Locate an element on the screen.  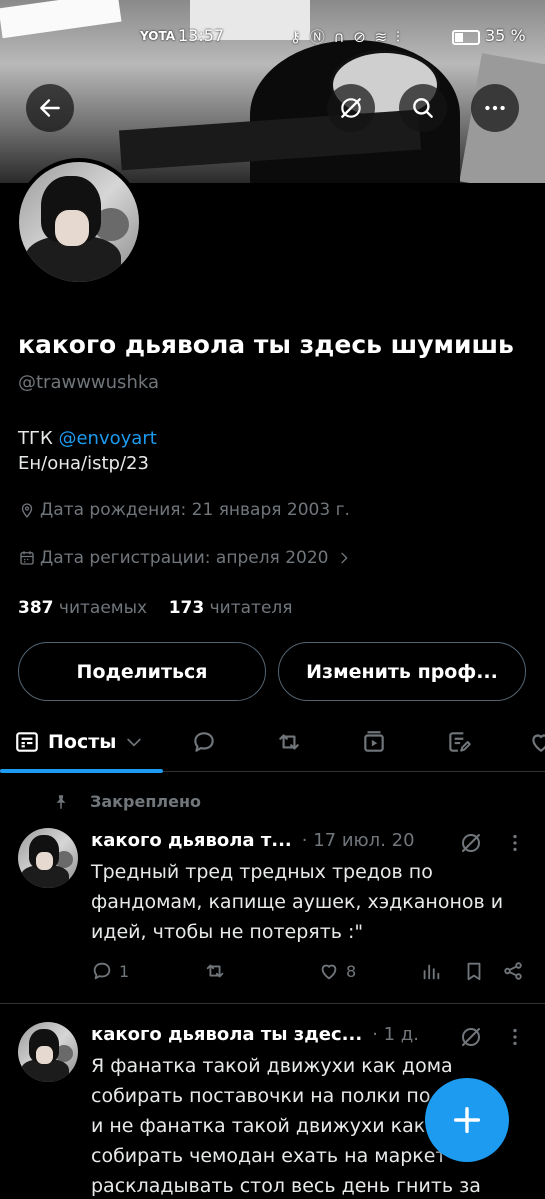
status-icons: ⚷ Ⓝ ∩ ⊘ ≋ ⫶ is located at coordinates (346, 37).